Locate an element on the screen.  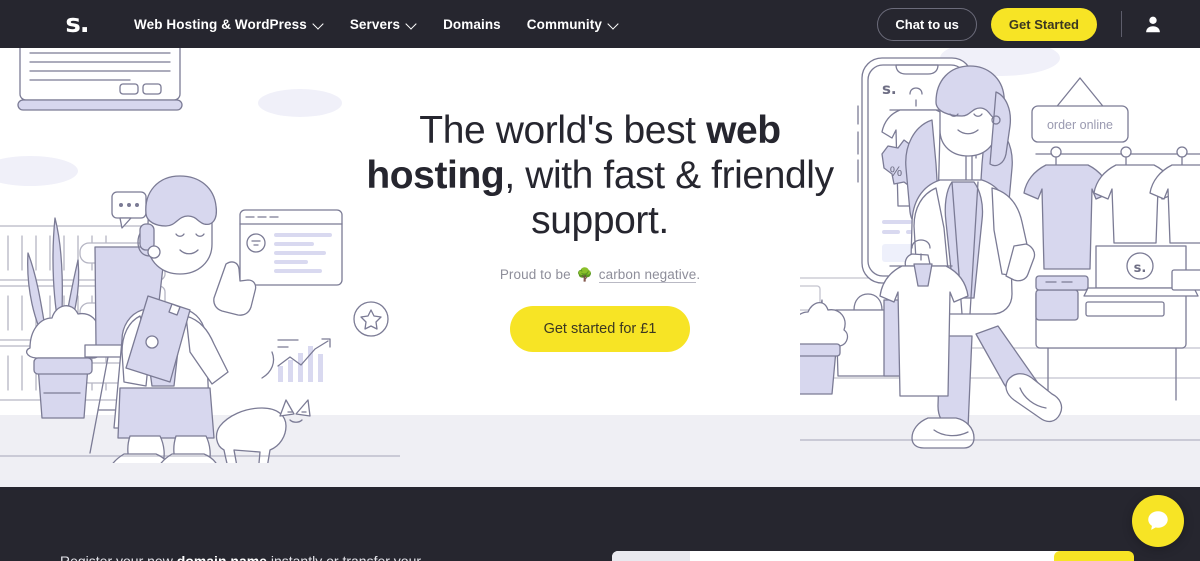
user-icon is located at coordinates (1153, 24).